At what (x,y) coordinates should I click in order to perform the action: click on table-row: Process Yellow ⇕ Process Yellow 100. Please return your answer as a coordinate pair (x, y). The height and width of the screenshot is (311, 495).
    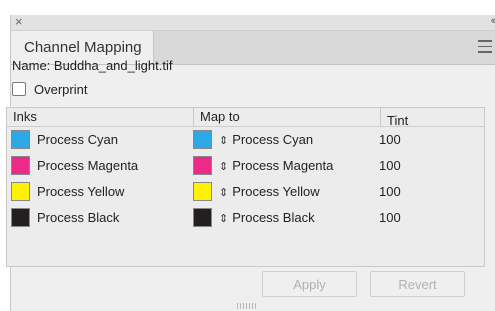
    Looking at the image, I should click on (245, 192).